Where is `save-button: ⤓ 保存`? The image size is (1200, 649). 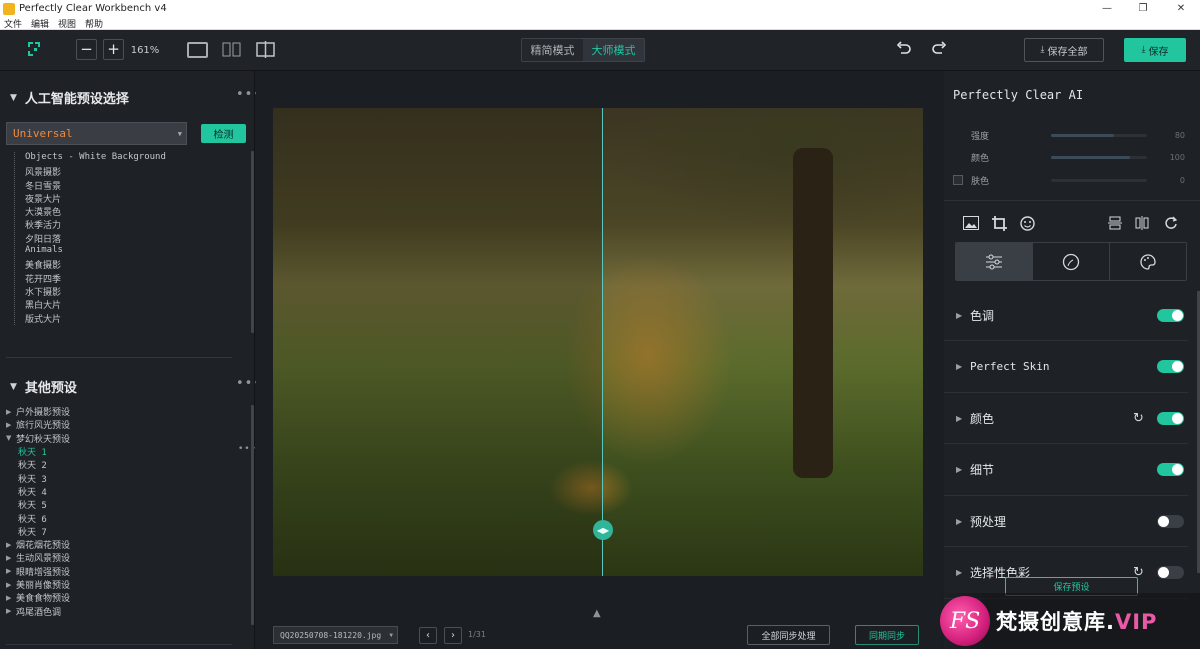
save-button: ⤓ 保存 is located at coordinates (1155, 50).